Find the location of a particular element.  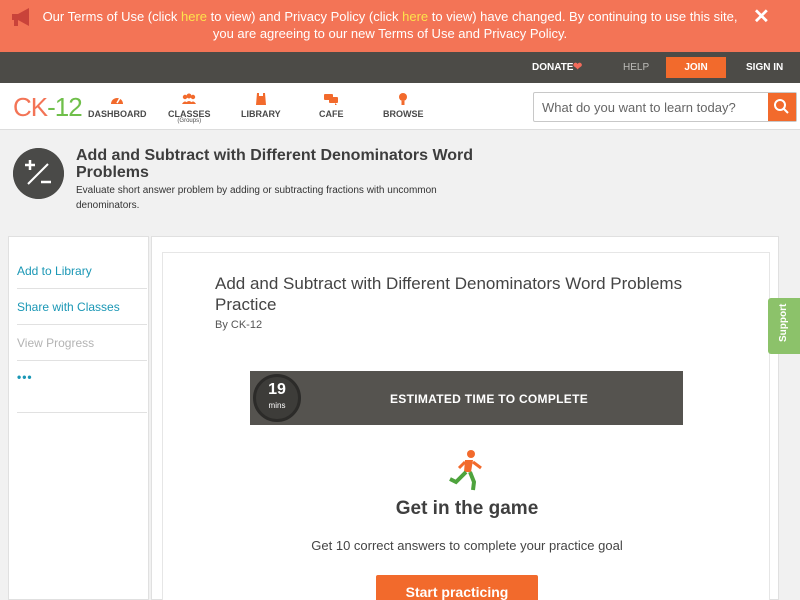

time-number: 19 is located at coordinates (277, 389).